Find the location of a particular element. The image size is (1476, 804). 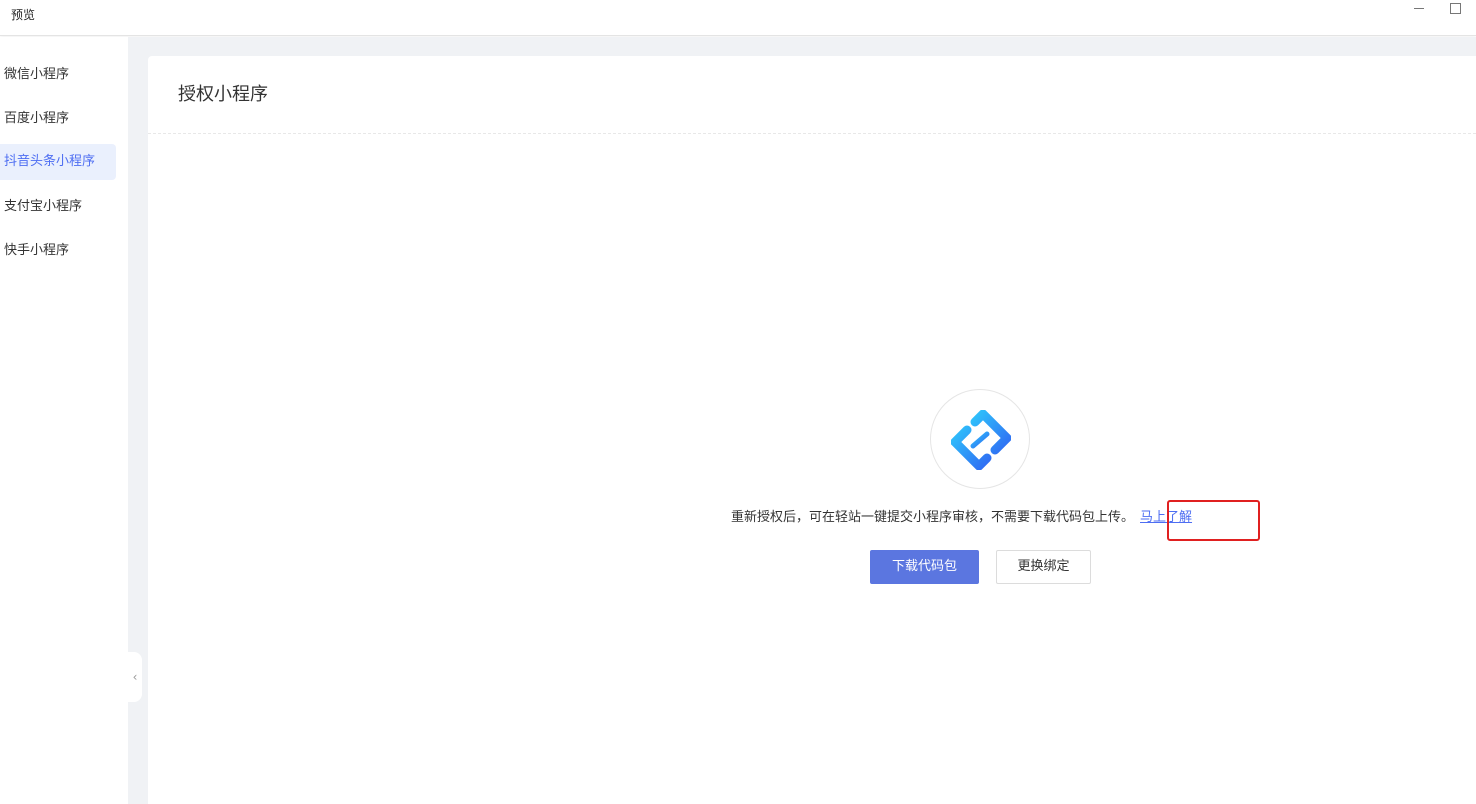

reauthorize-description: 重新授权后，可在轻站一键提交小程序审核，不需要下载代码包上传。 马上了解 is located at coordinates (961, 515).